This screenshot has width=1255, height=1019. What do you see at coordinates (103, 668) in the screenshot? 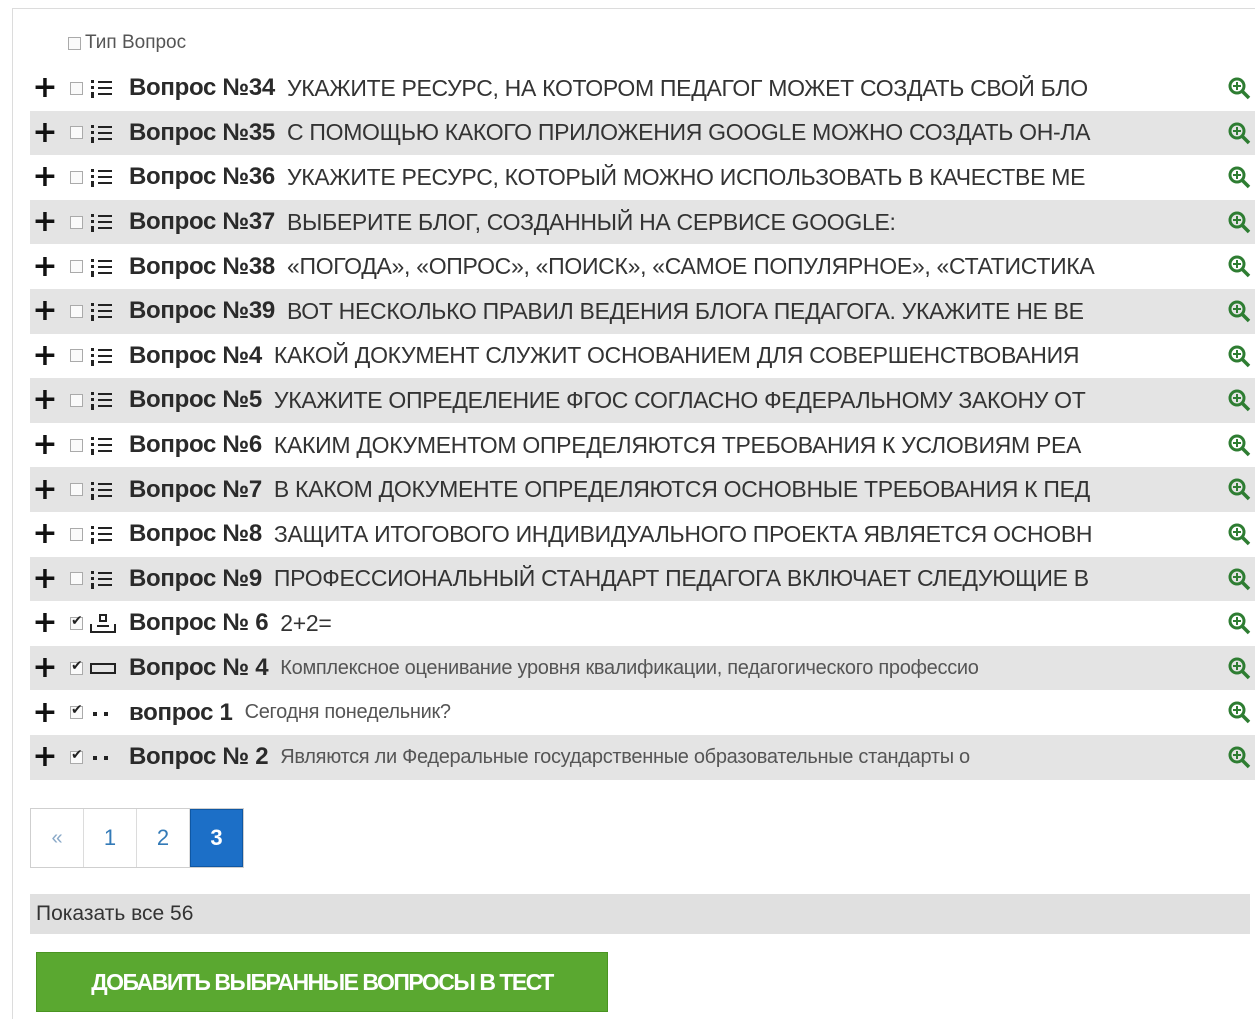
I see `text-field-icon` at bounding box center [103, 668].